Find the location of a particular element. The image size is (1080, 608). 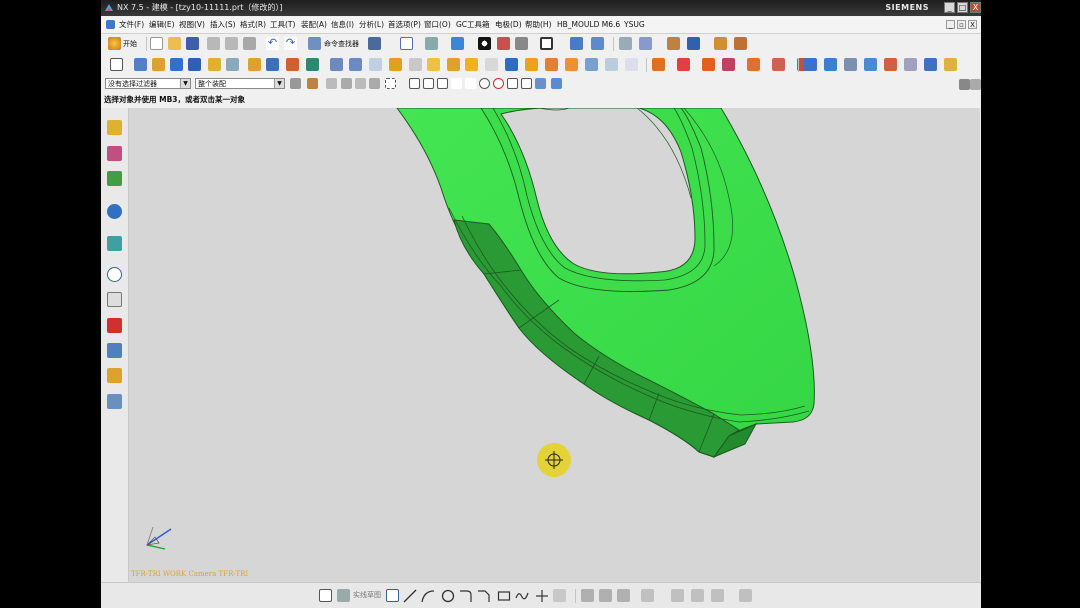

maximize-button: □ is located at coordinates (962, 7).